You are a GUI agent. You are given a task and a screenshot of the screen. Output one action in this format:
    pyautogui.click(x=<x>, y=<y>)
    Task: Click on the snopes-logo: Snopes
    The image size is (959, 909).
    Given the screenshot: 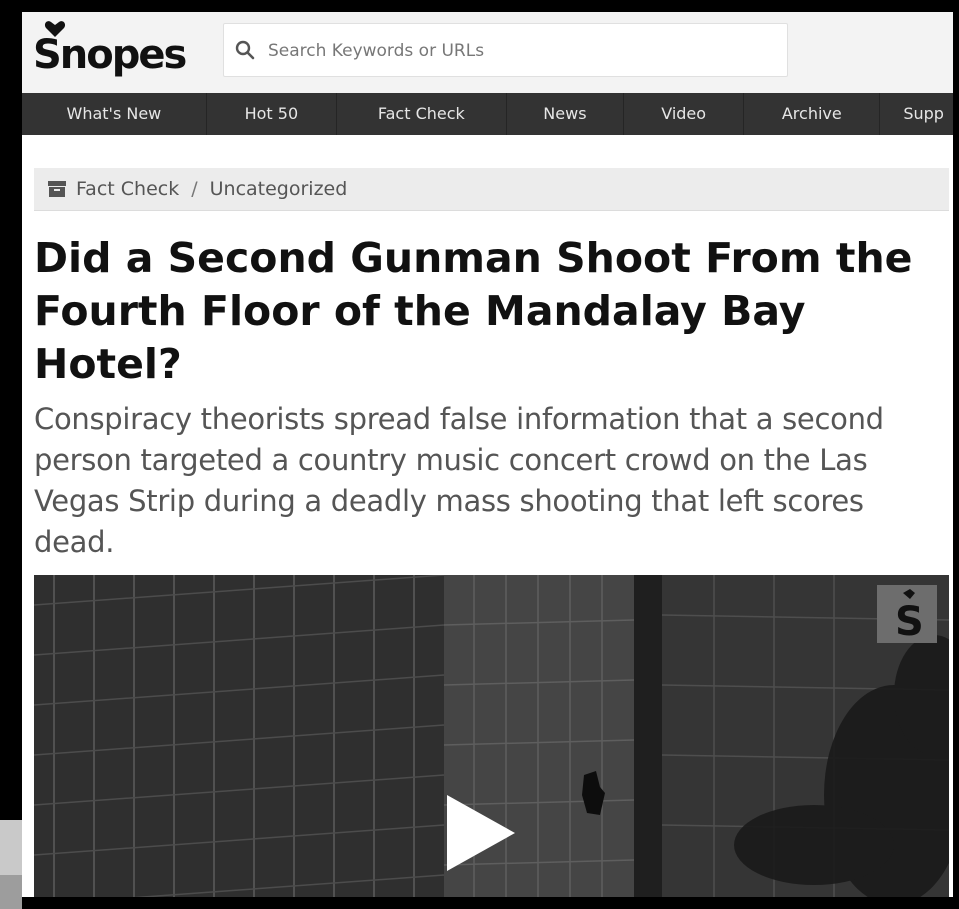 What is the action you would take?
    pyautogui.click(x=110, y=53)
    